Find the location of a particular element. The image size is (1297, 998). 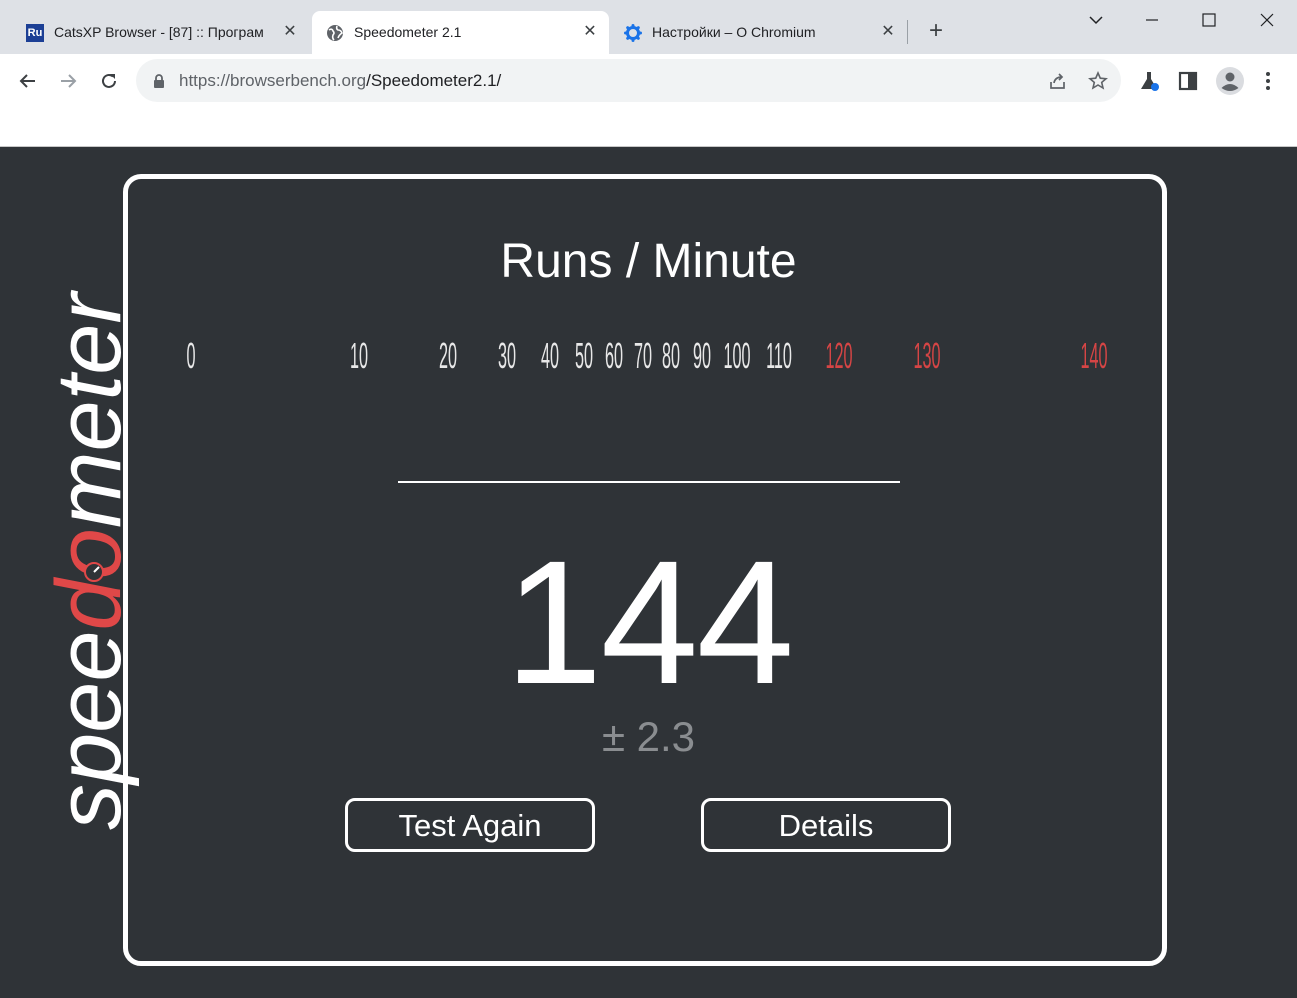

globe-icon is located at coordinates (335, 33).